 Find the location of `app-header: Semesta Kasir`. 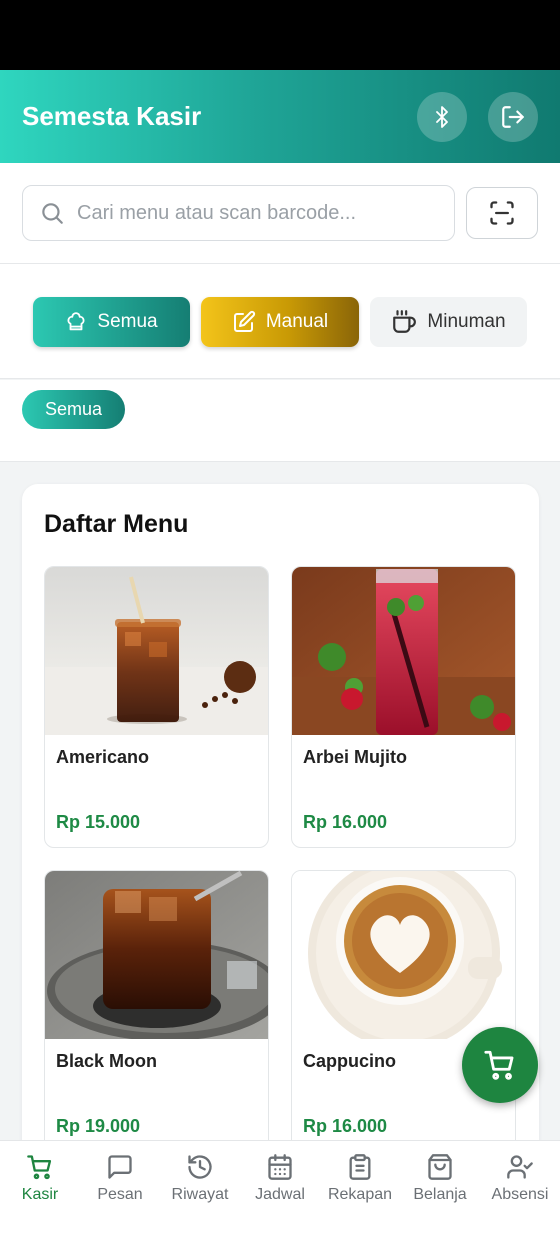

app-header: Semesta Kasir is located at coordinates (280, 116).